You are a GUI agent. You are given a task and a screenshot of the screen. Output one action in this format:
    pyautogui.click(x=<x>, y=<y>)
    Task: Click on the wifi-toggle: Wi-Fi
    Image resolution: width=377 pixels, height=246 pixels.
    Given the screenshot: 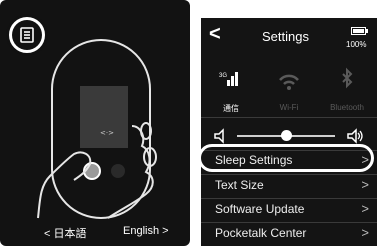 What is the action you would take?
    pyautogui.click(x=289, y=87)
    